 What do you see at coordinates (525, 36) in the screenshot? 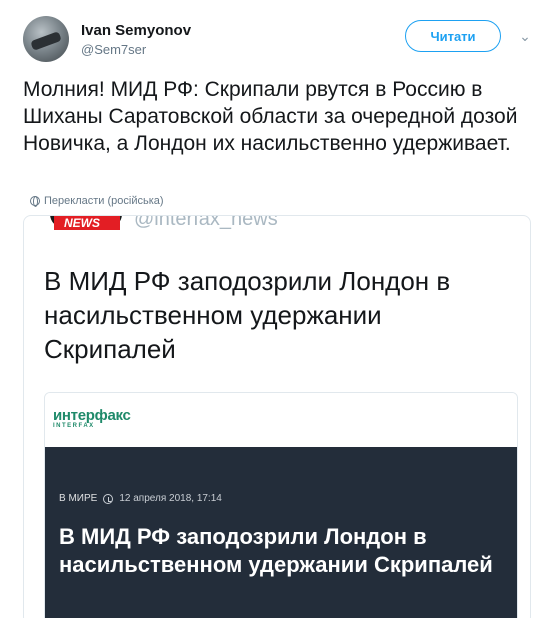
I see `chevron-down-icon: ⌄` at bounding box center [525, 36].